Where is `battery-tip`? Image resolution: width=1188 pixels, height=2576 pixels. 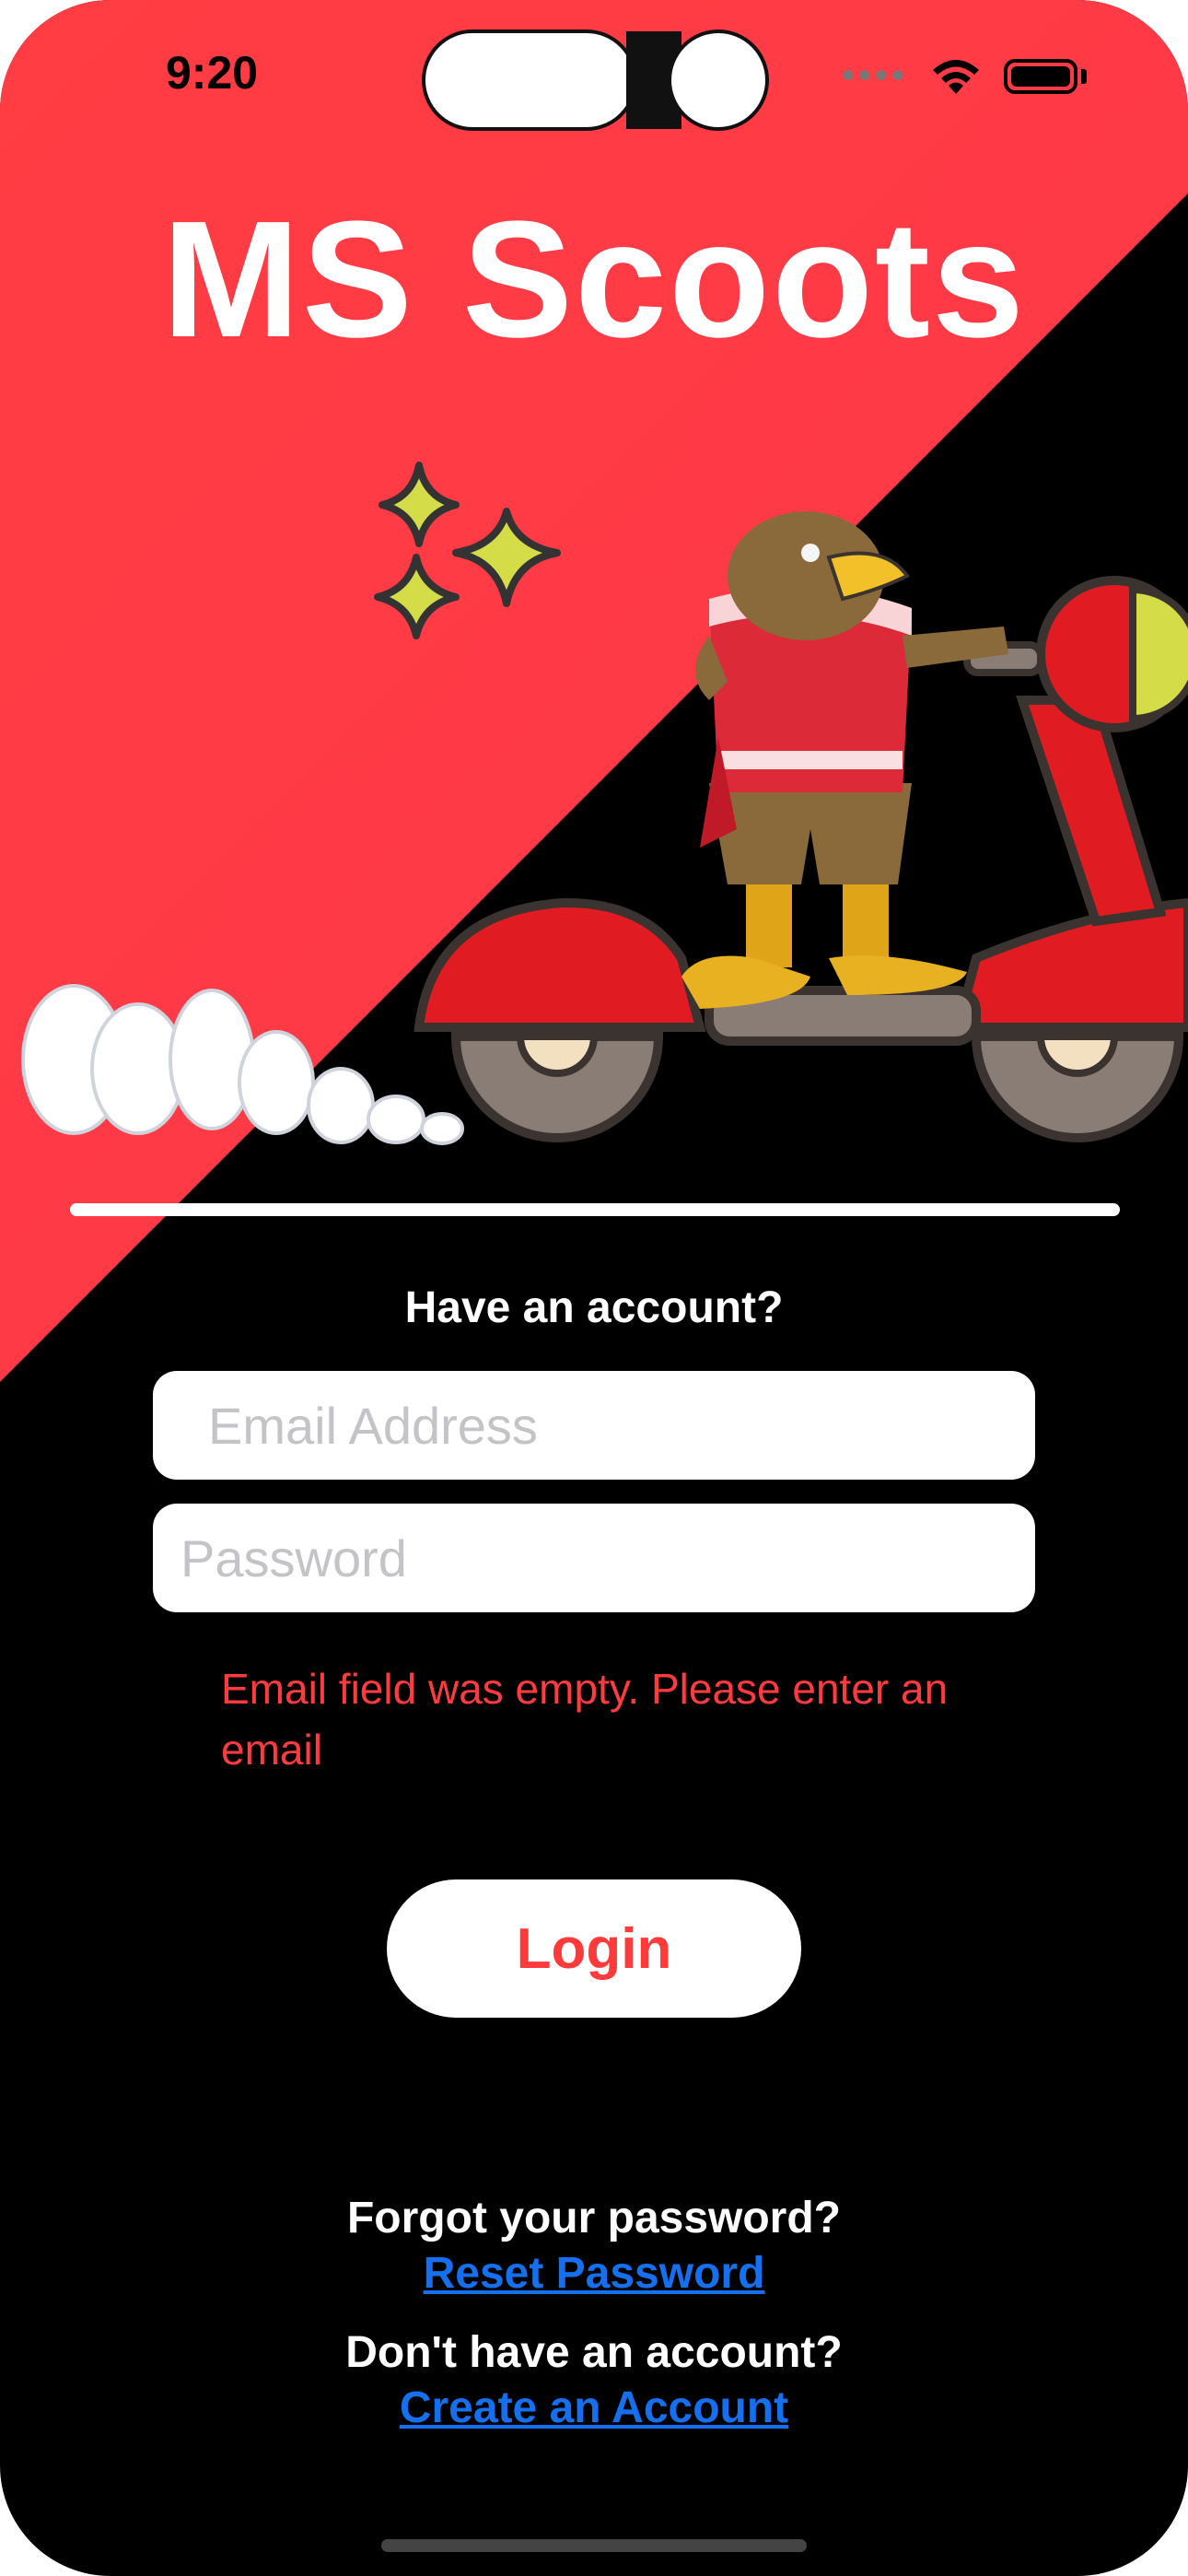 battery-tip is located at coordinates (1084, 76).